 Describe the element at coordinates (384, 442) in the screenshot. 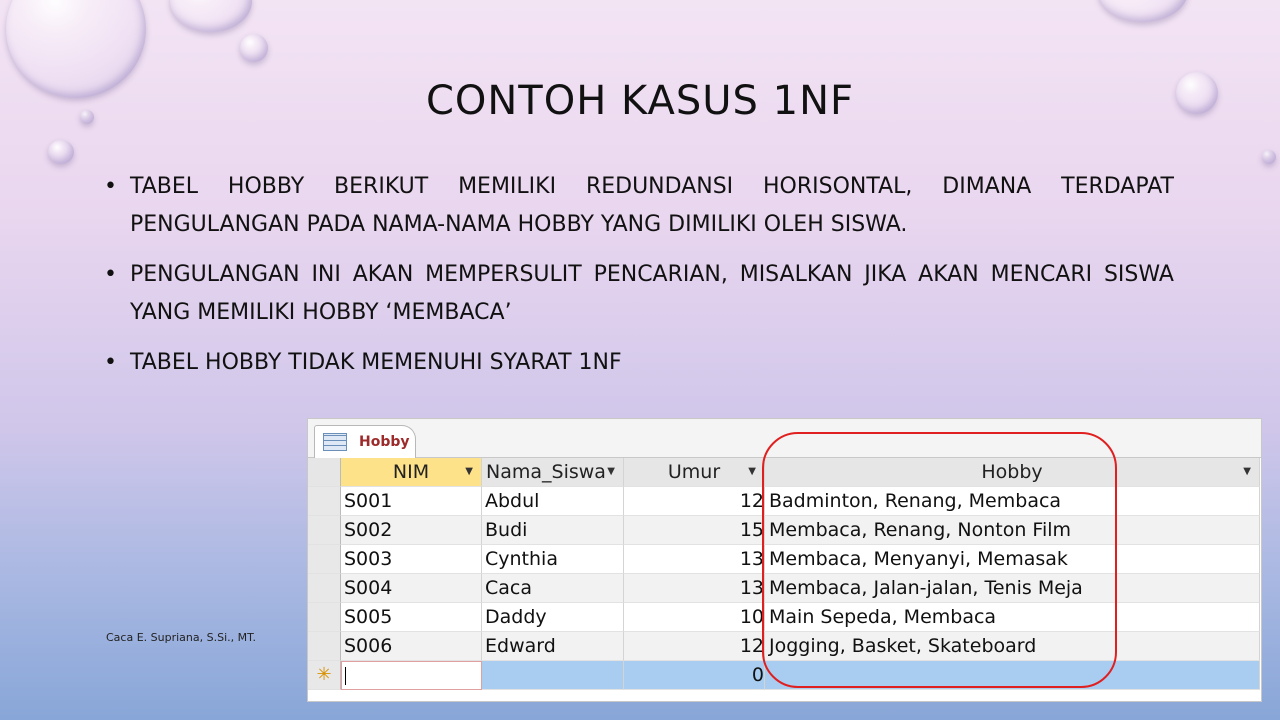

I see `tab-label: Hobby` at that location.